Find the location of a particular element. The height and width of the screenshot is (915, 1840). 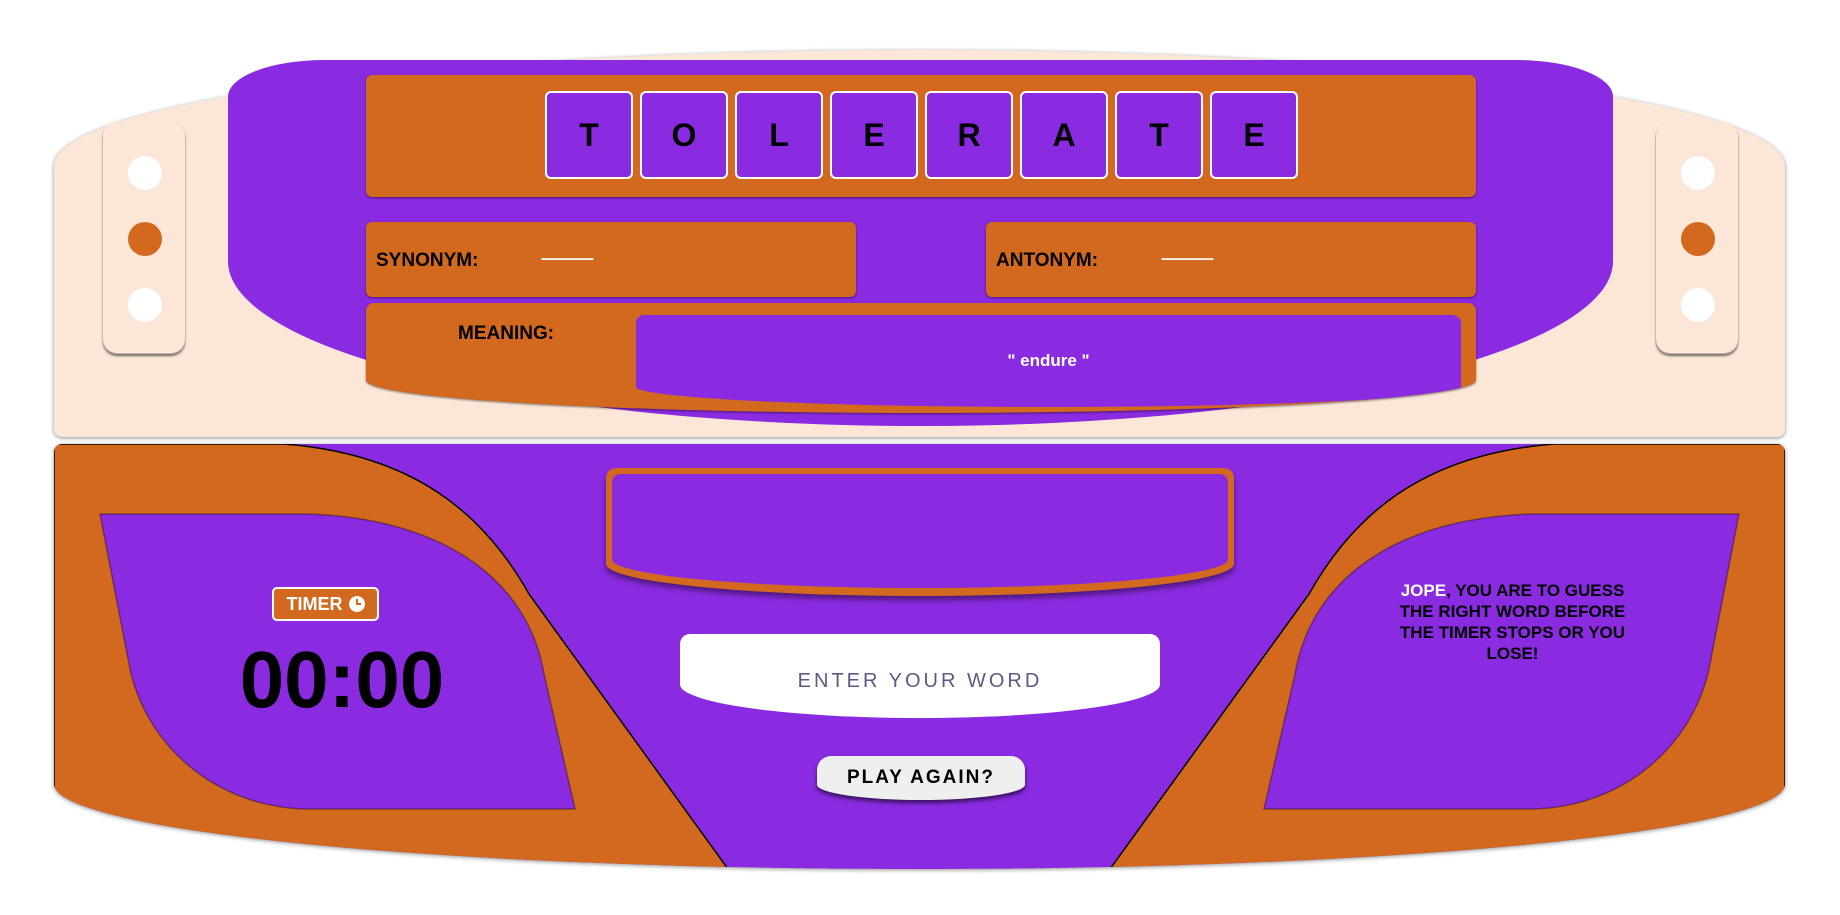

meaning-label: MEANING: is located at coordinates (506, 333).